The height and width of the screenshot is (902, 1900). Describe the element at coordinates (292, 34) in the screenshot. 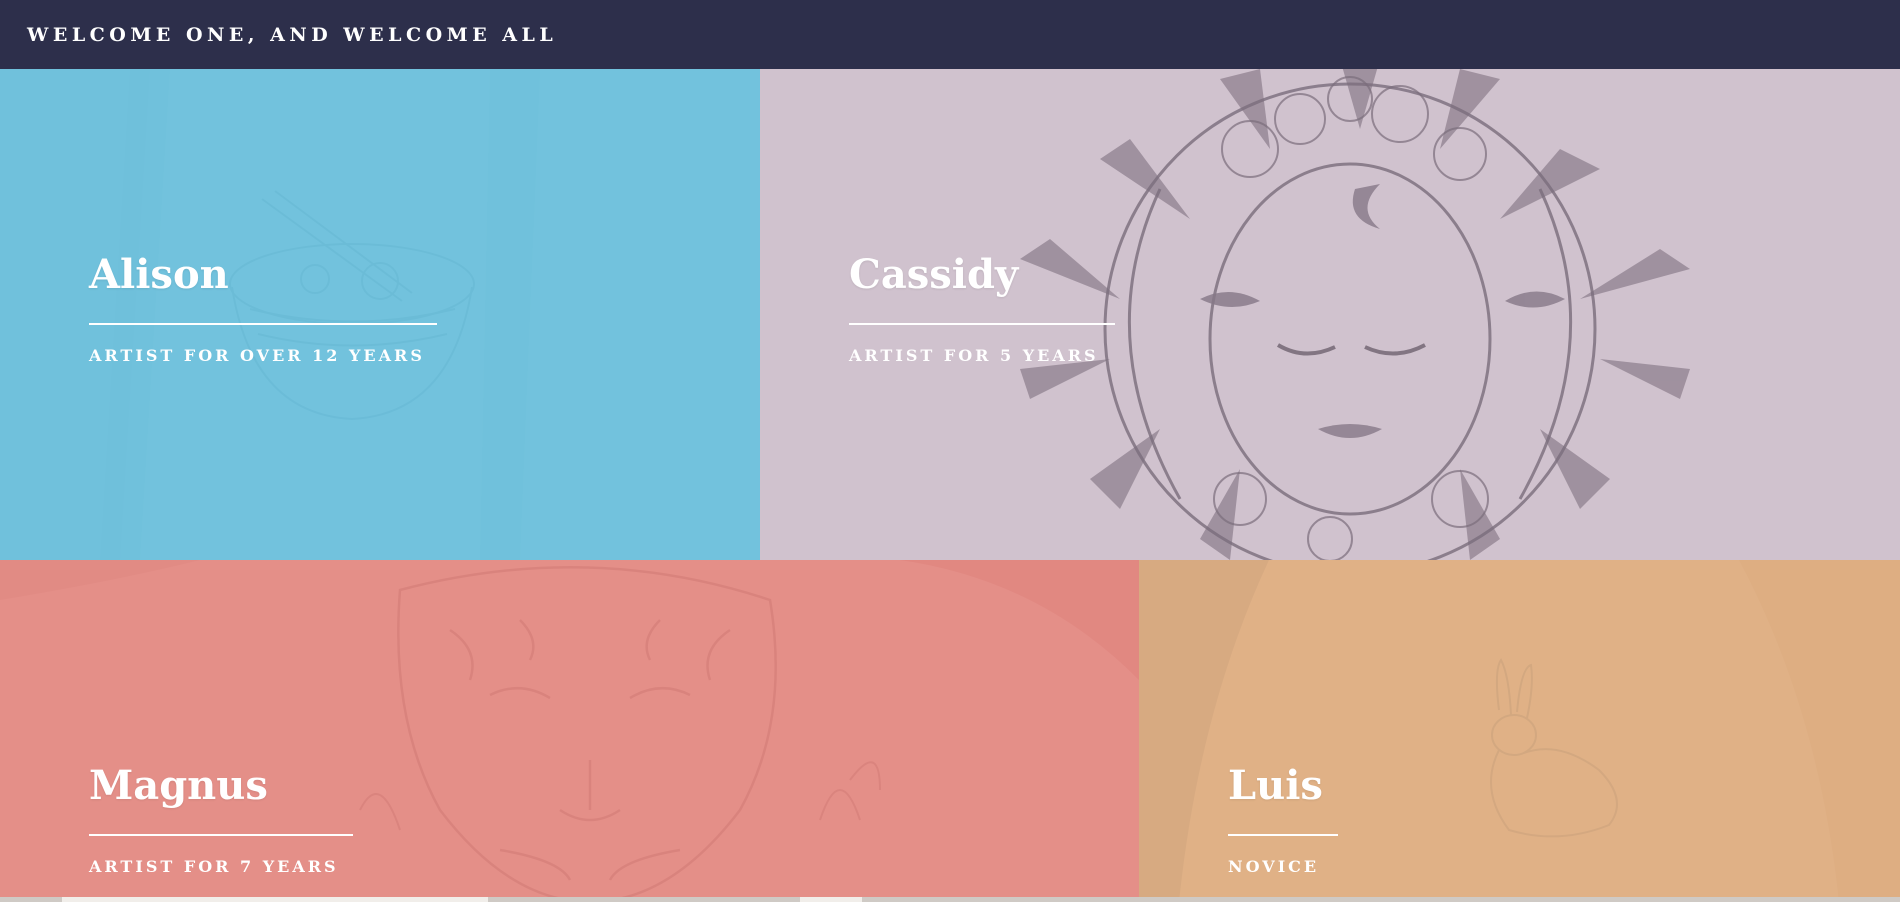

I see `site-title: WELCOME ONE, AND WELCOME ALL` at that location.